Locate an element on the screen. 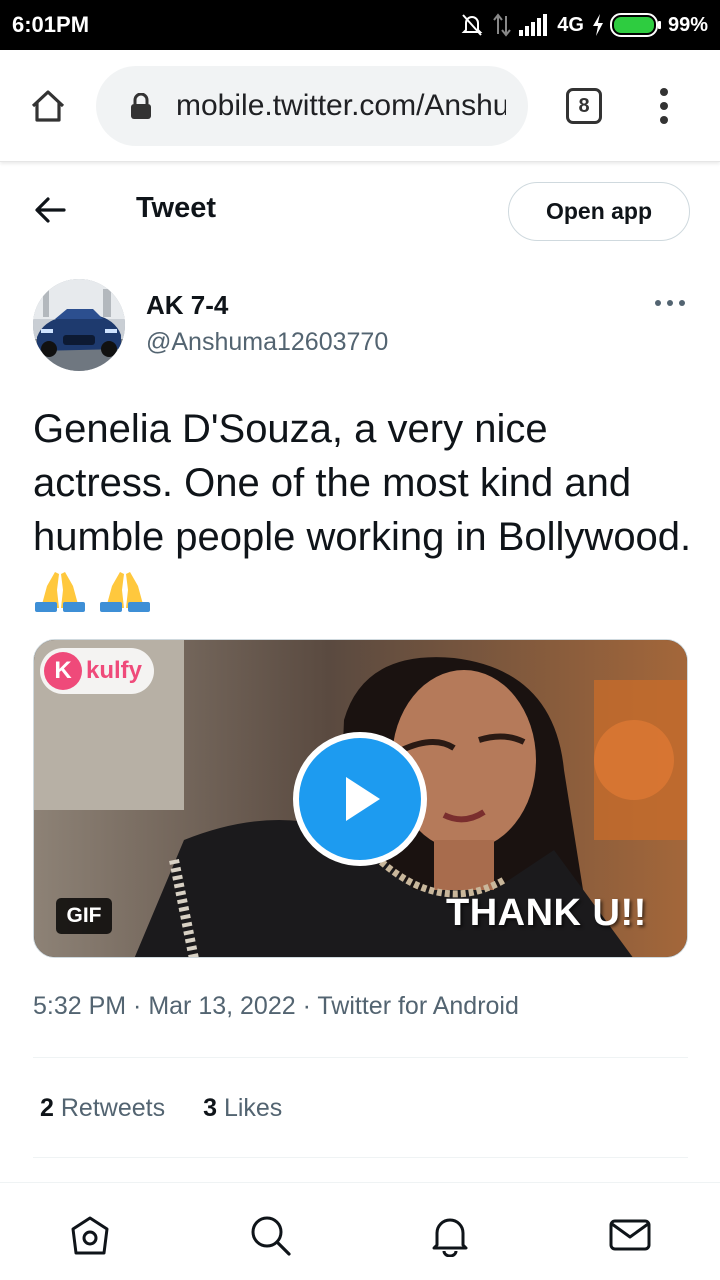  mute-bell-icon is located at coordinates (472, 25).